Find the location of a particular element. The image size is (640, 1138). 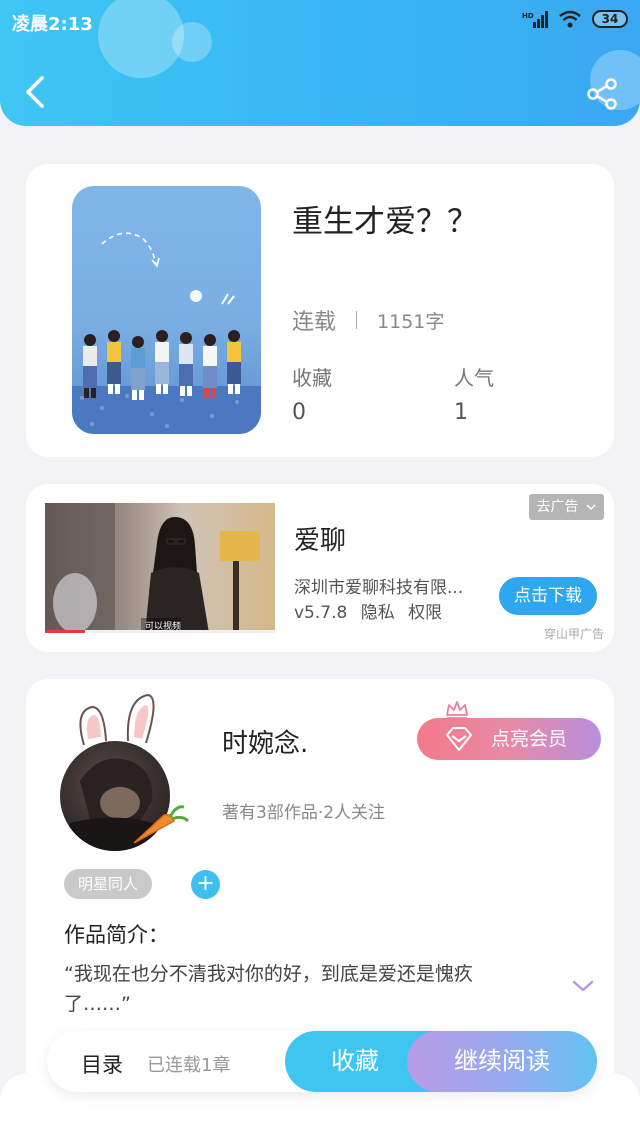

author-name: 时婉念. is located at coordinates (265, 741).